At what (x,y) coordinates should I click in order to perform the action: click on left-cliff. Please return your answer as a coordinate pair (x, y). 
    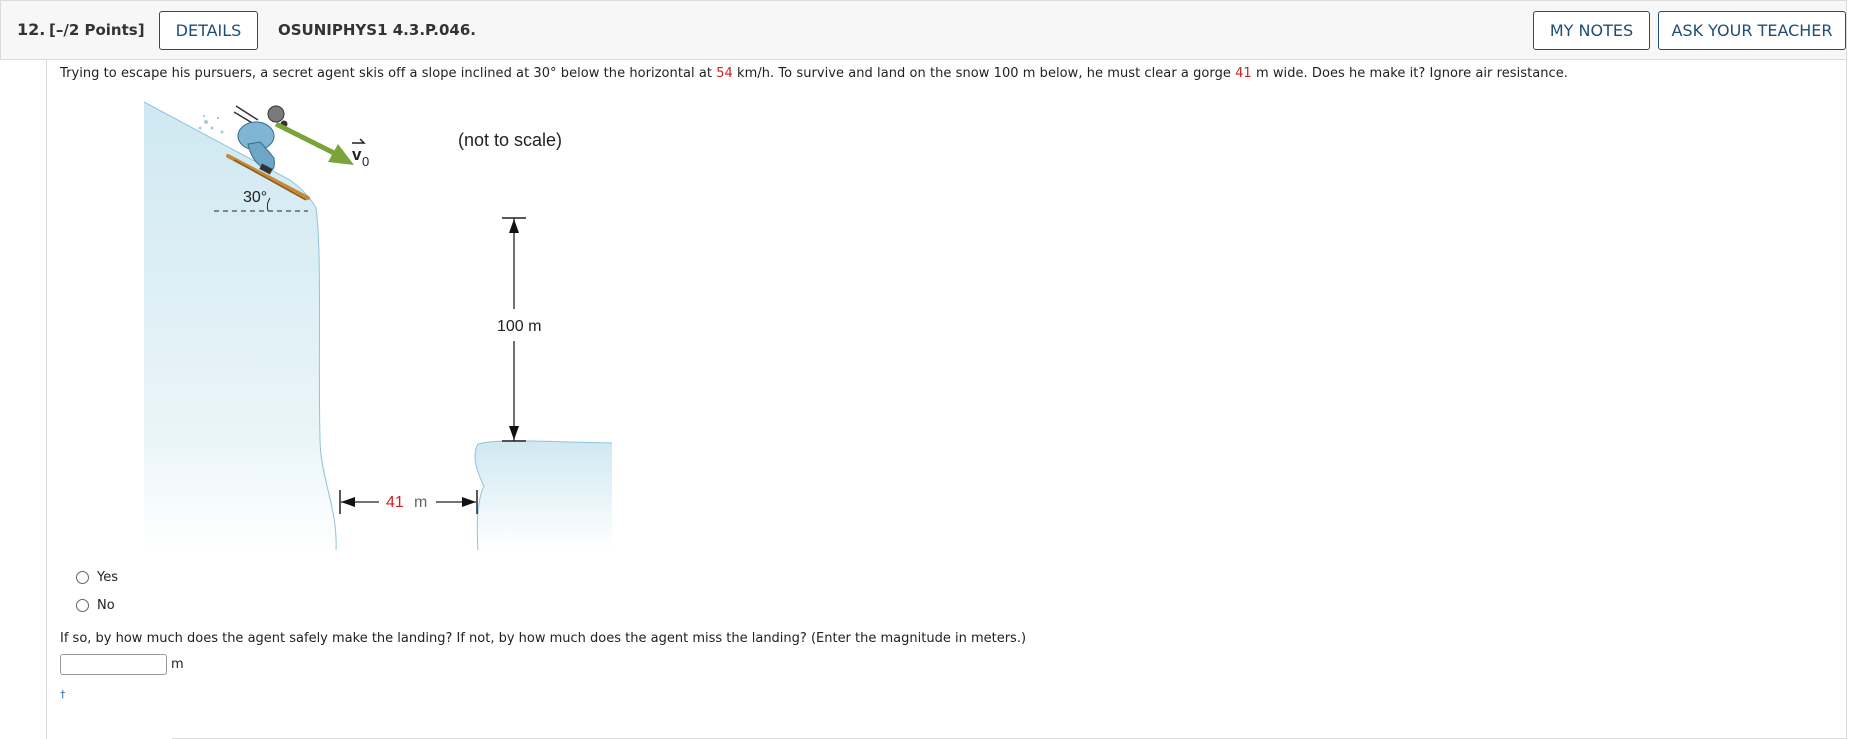
    Looking at the image, I should click on (240, 326).